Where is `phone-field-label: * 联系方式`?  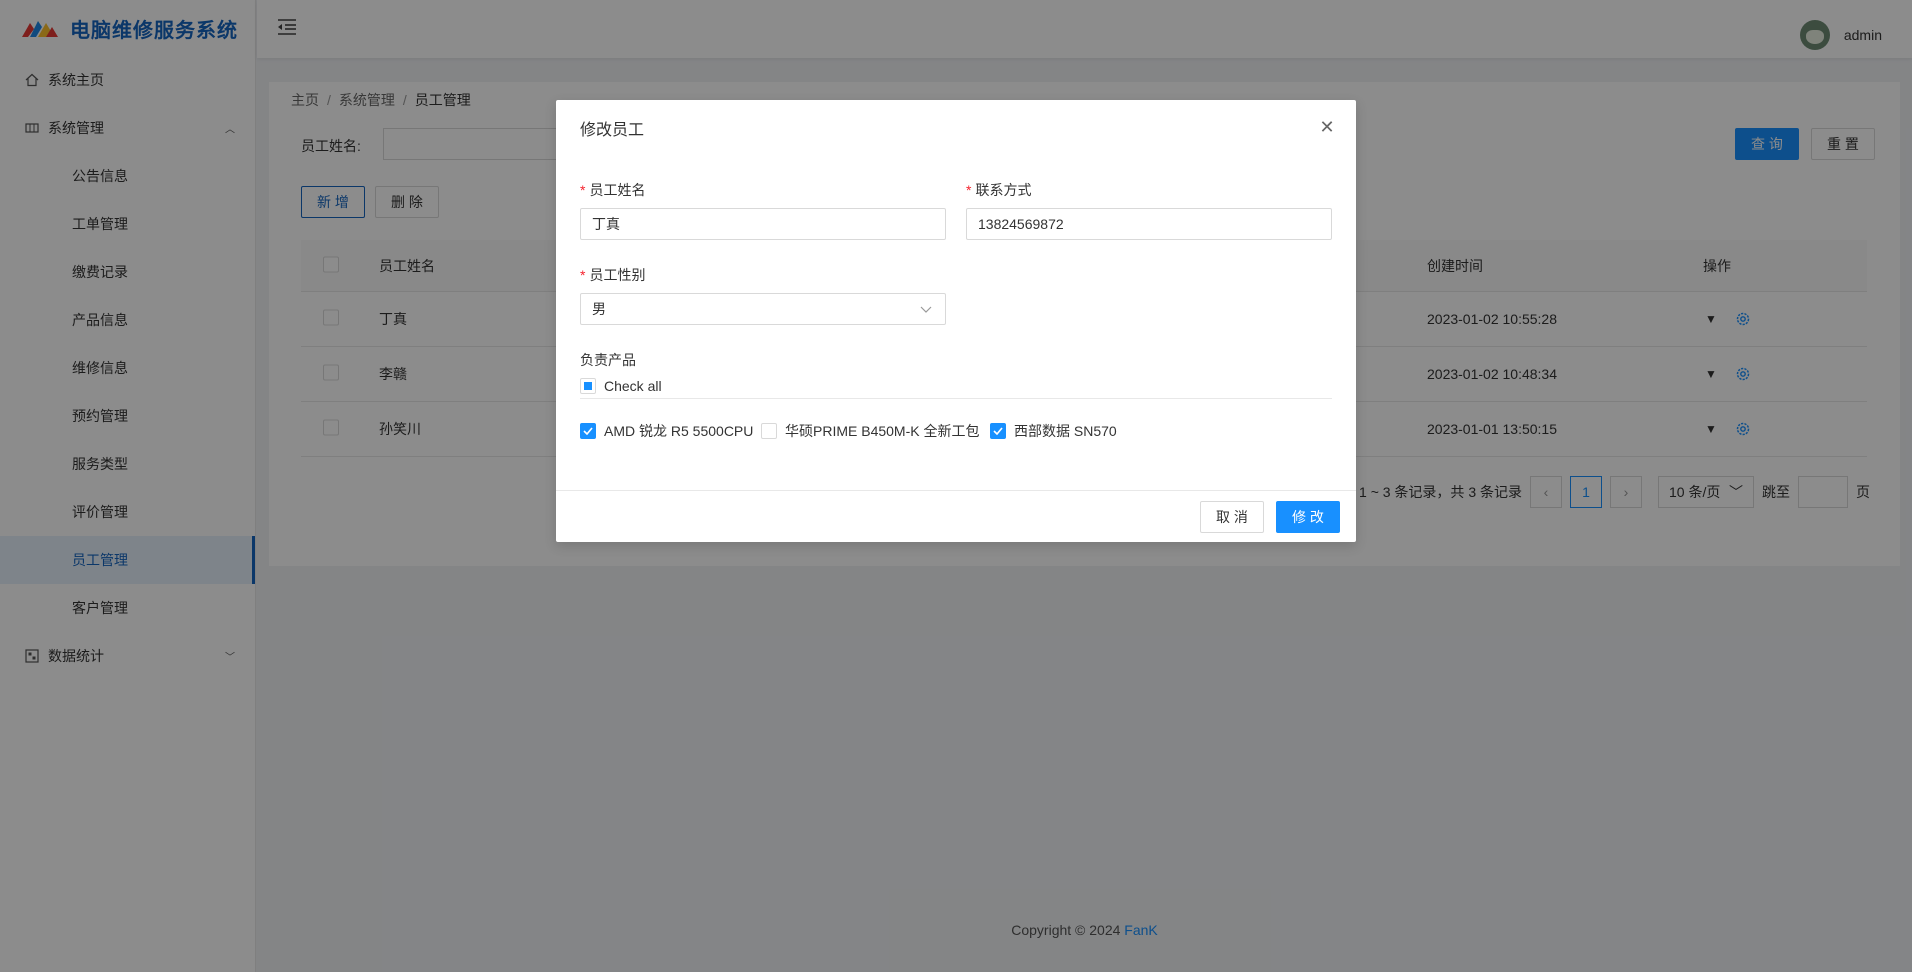
phone-field-label: * 联系方式 is located at coordinates (998, 190).